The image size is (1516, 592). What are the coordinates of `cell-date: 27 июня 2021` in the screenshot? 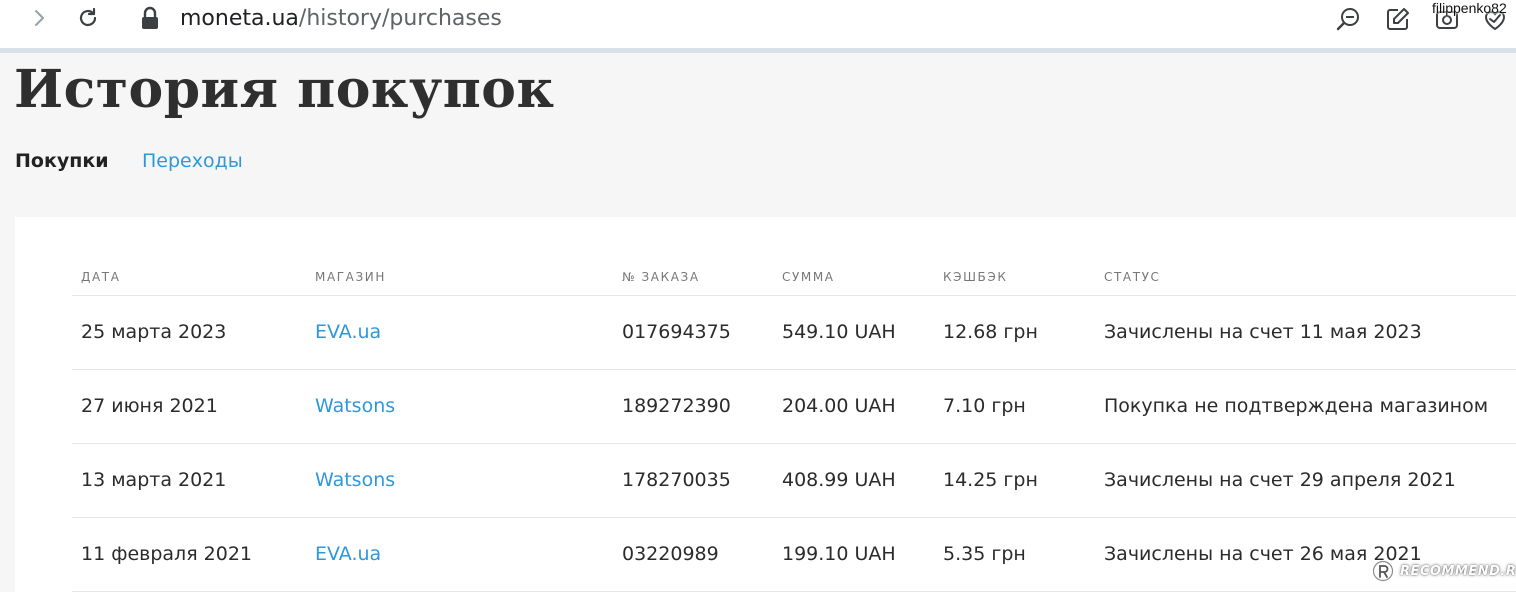 It's located at (149, 406).